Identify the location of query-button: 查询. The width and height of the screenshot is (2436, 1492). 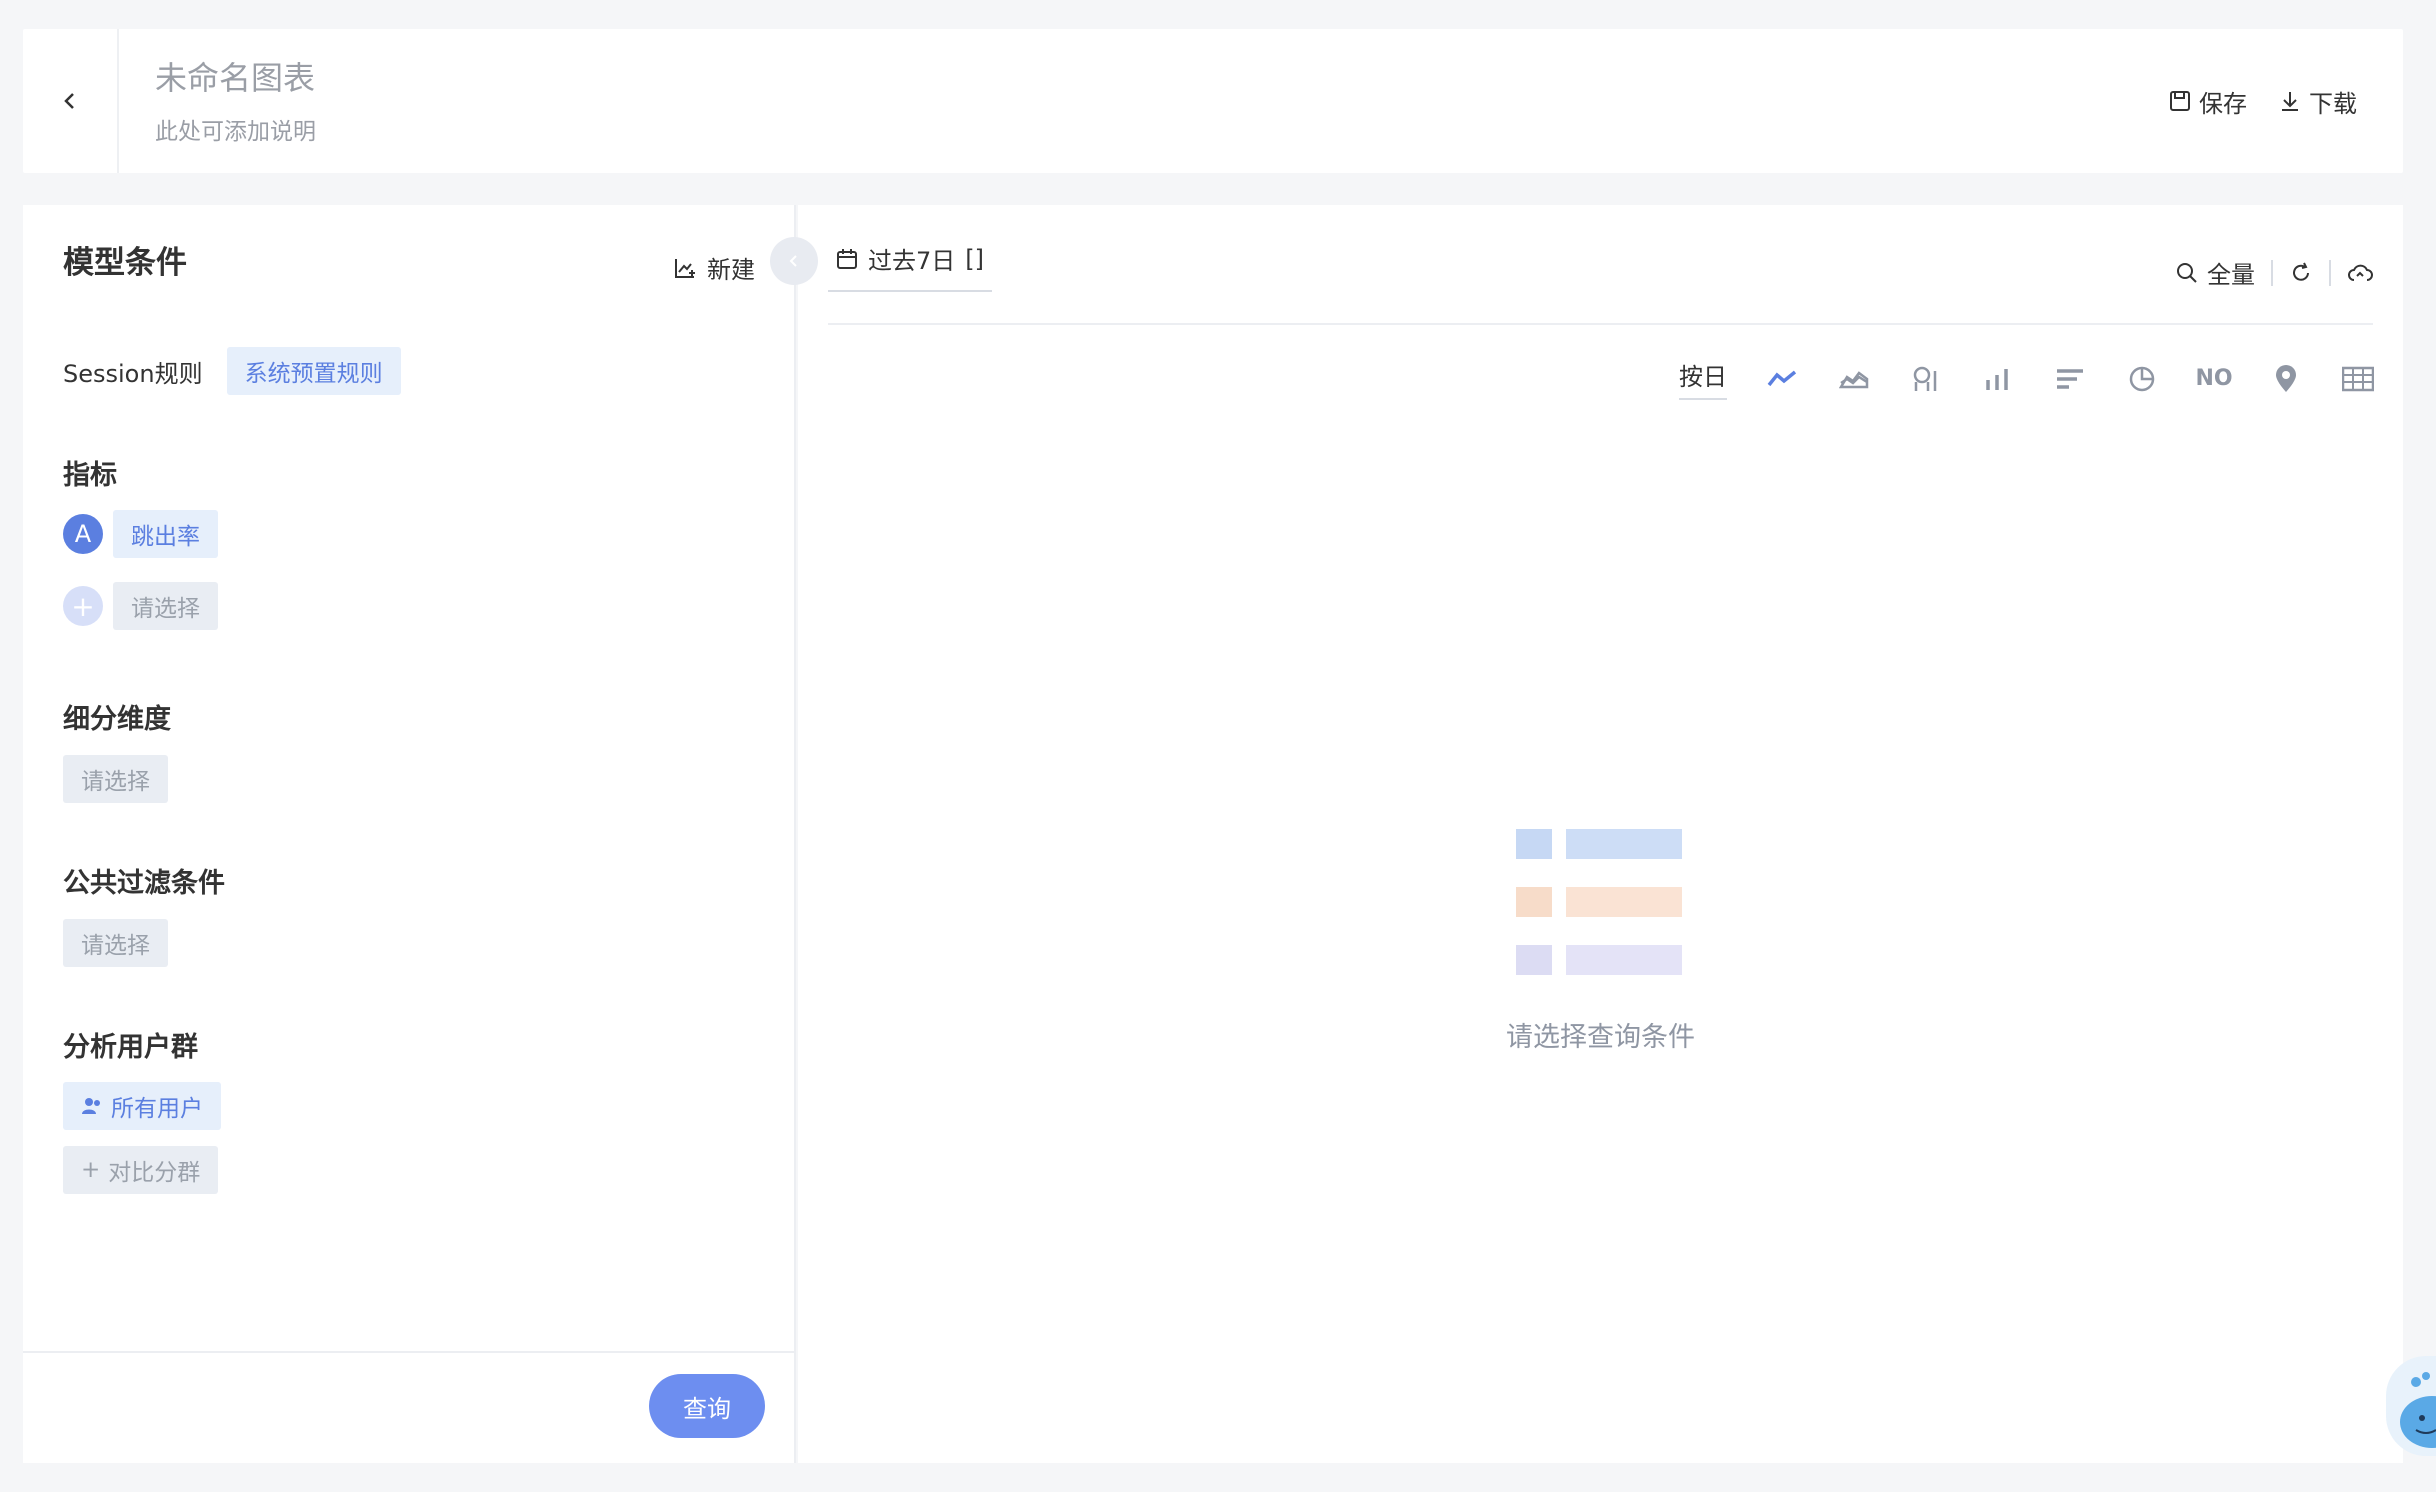
(707, 1406).